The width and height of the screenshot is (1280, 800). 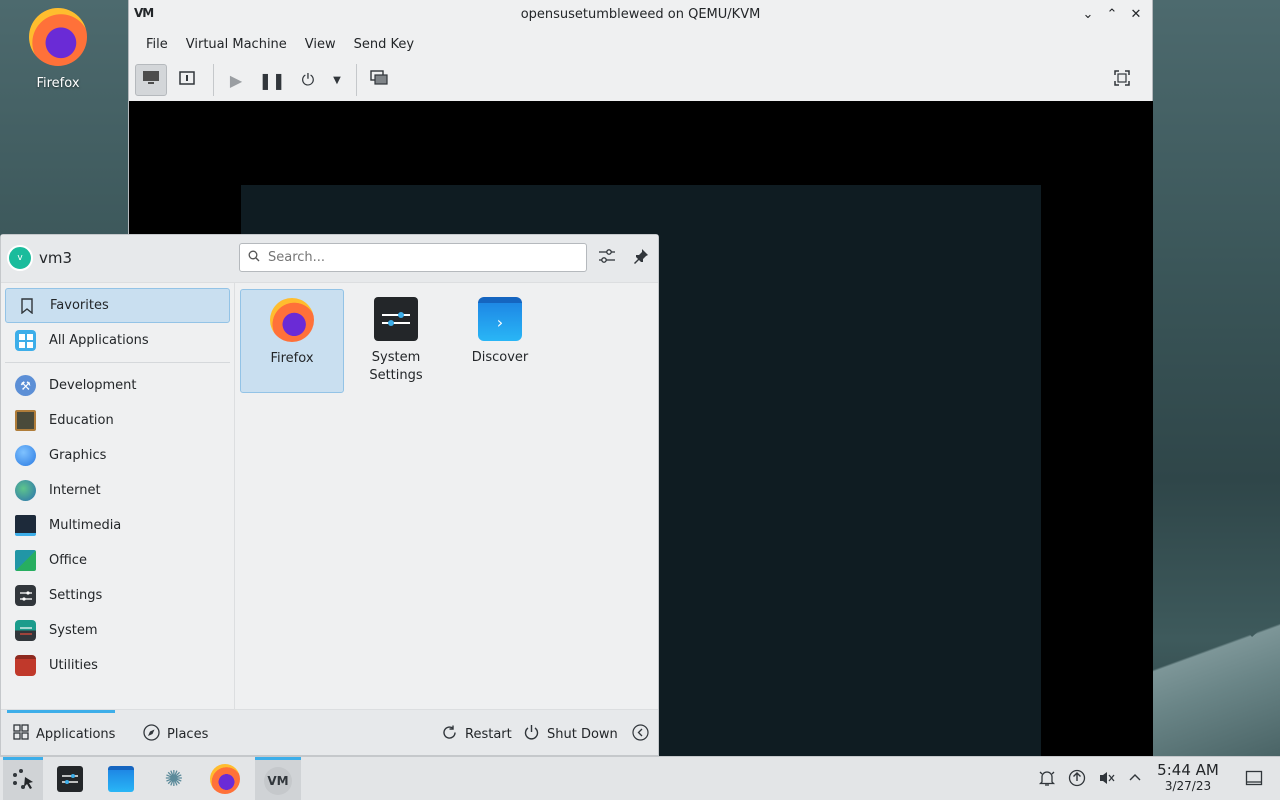 I want to click on tab-applications: Applications, so click(x=64, y=734).